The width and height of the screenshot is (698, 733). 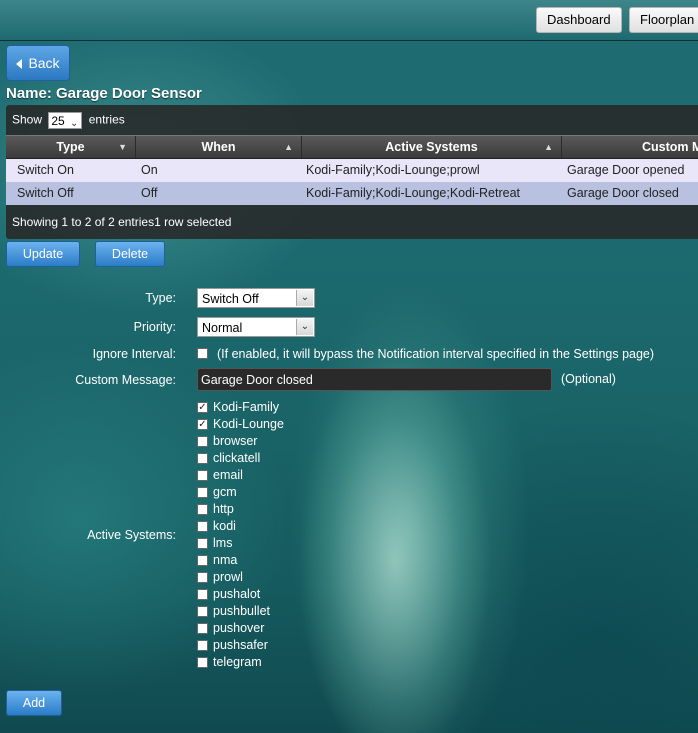 I want to click on cell-message: Garage Door closed, so click(x=623, y=193).